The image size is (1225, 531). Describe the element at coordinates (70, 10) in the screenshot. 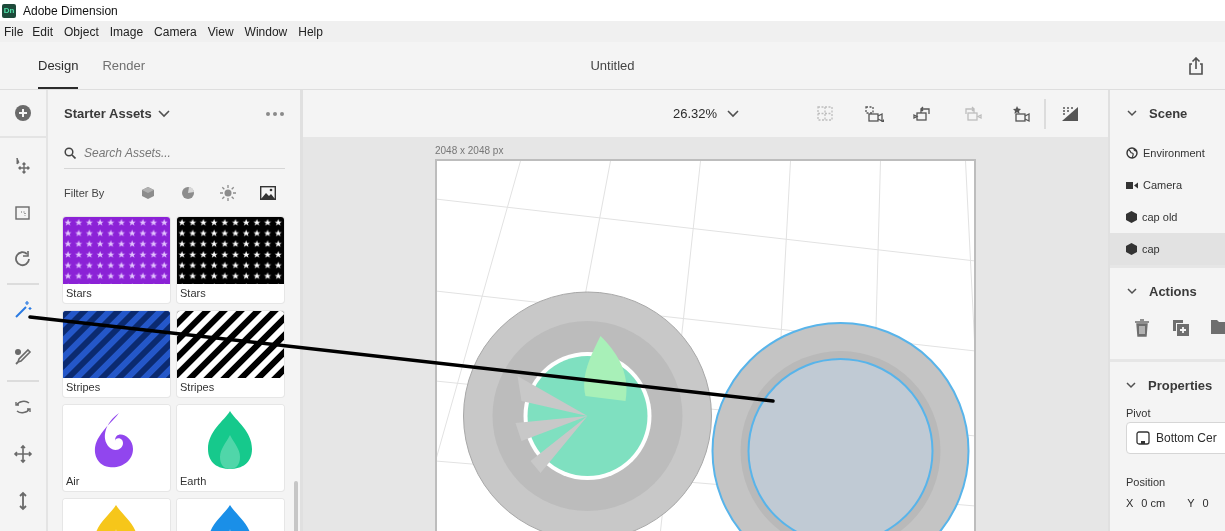

I see `window-title: Adobe Dimension` at that location.